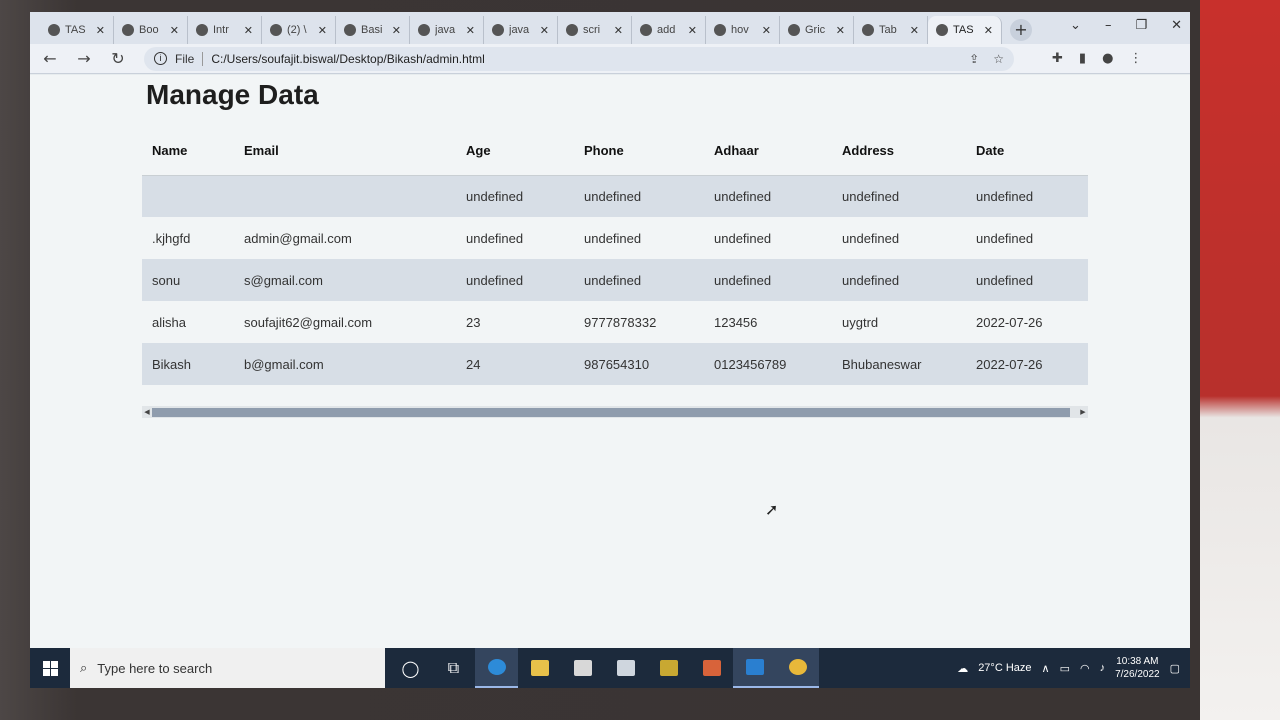  Describe the element at coordinates (611, 412) in the screenshot. I see `scrollbar-thumb` at that location.